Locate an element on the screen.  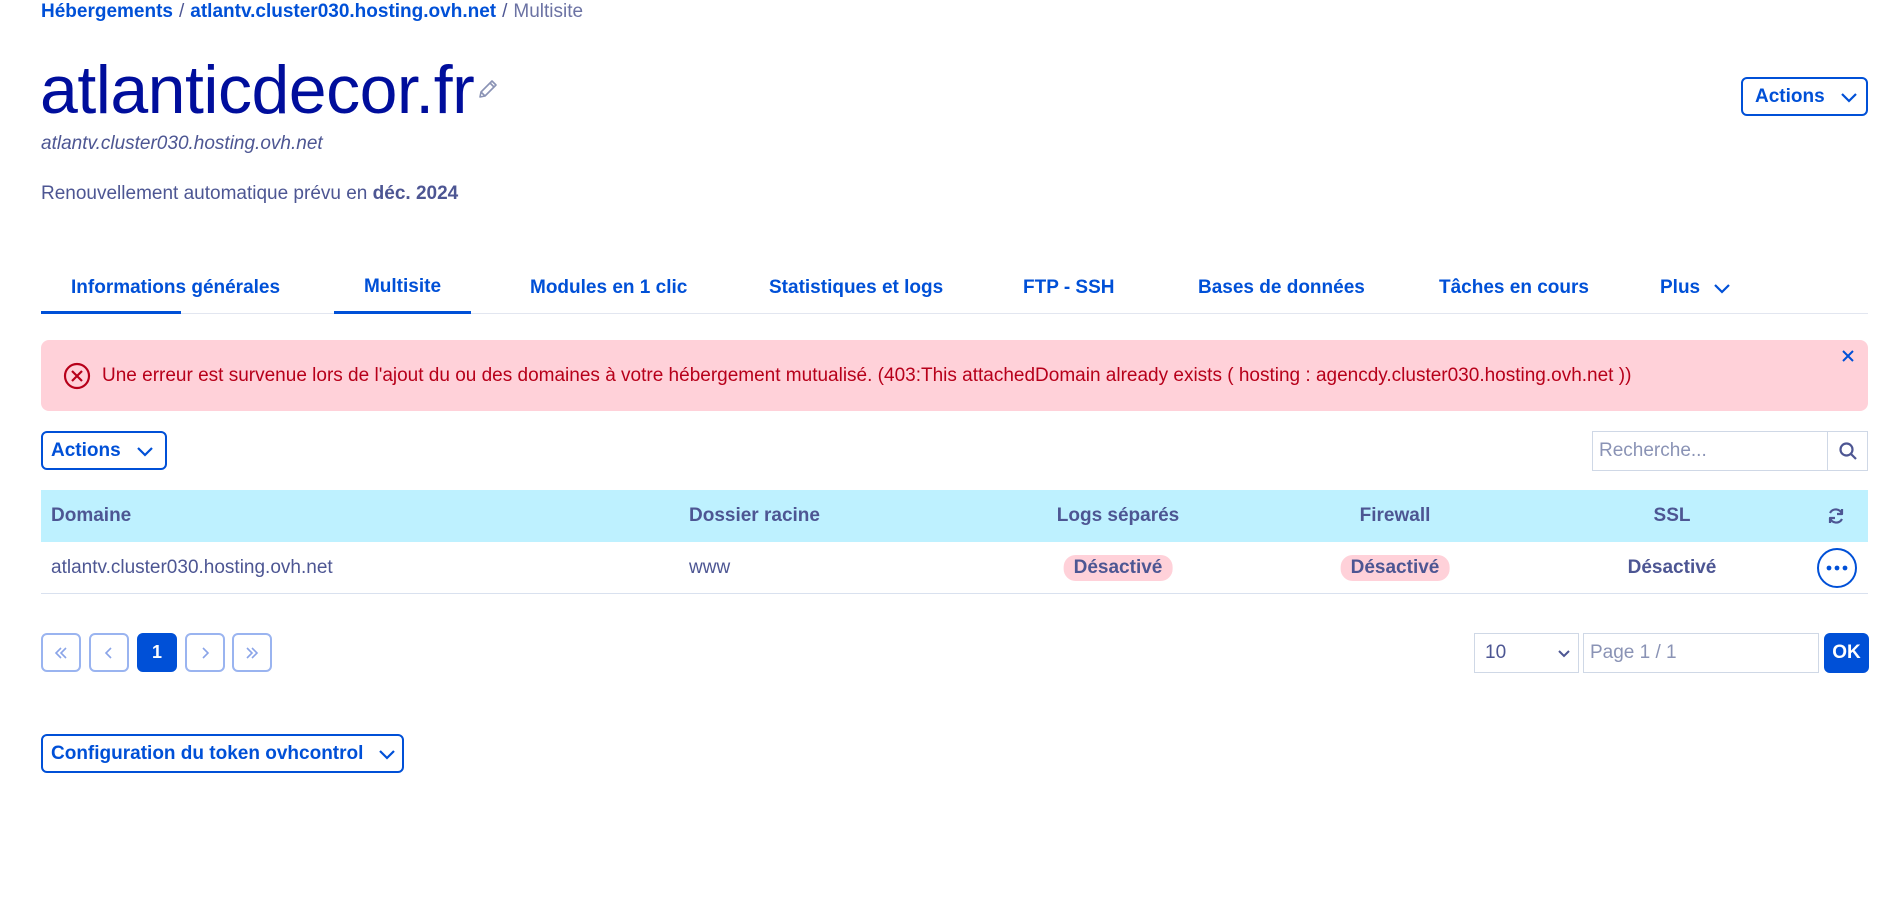
previous-page-button is located at coordinates (109, 652).